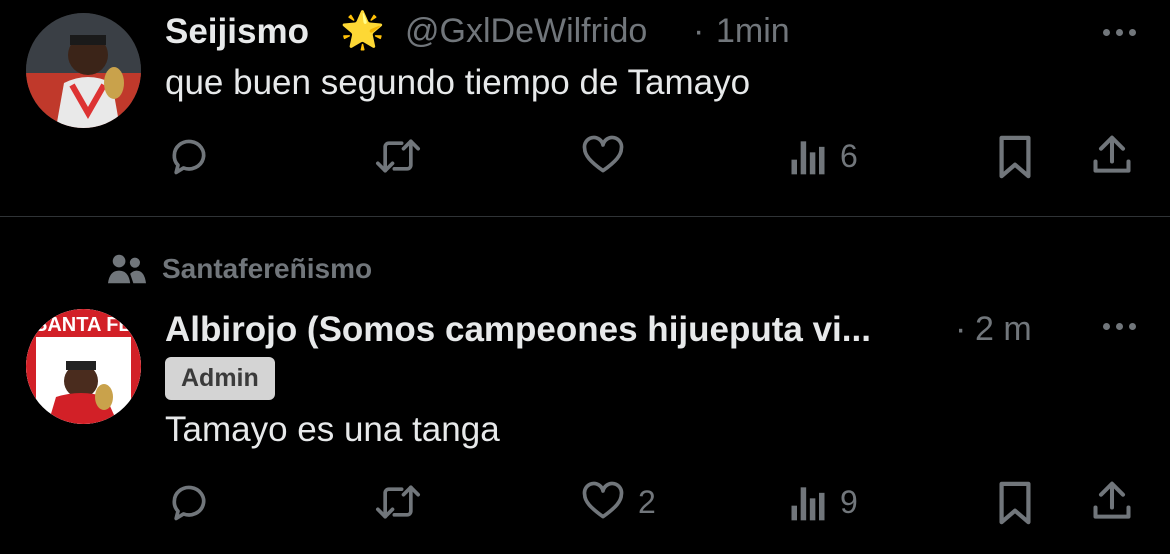 The height and width of the screenshot is (554, 1170). What do you see at coordinates (267, 268) in the screenshot?
I see `community-name: Santafereñismo` at bounding box center [267, 268].